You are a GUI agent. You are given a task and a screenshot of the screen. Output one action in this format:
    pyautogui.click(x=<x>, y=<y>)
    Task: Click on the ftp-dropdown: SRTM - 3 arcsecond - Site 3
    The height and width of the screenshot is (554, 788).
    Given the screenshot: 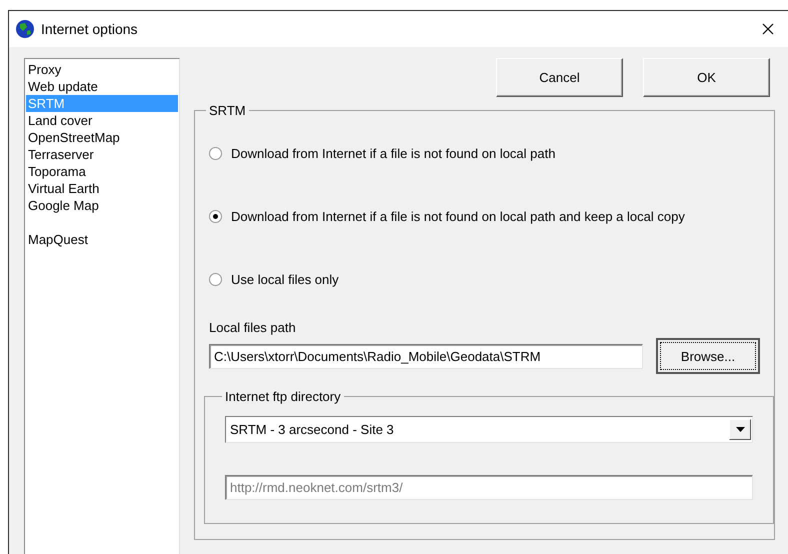 What is the action you would take?
    pyautogui.click(x=489, y=429)
    